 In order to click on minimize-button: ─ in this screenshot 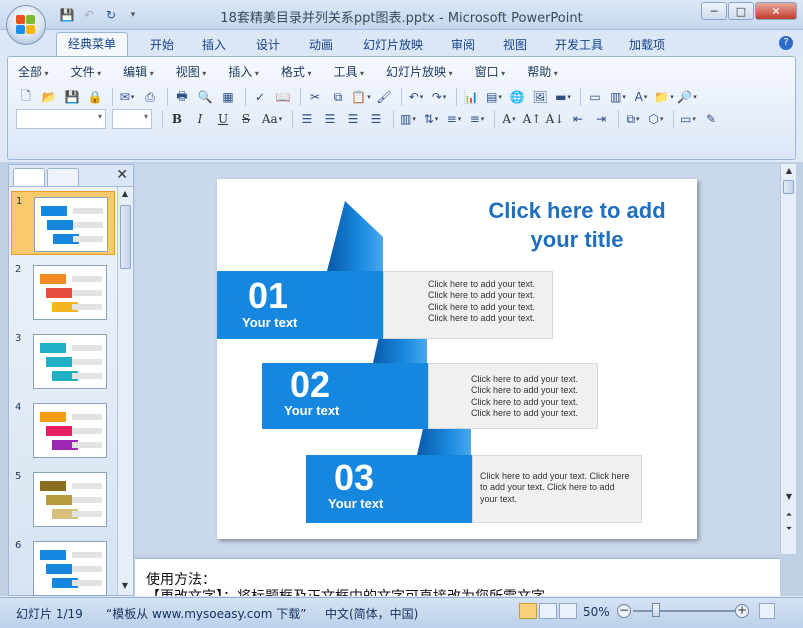, I will do `click(714, 11)`.